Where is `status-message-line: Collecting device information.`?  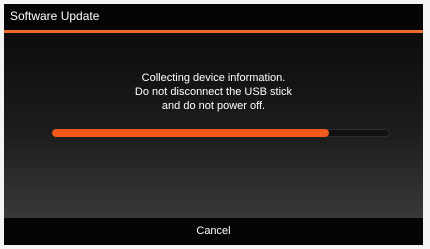
status-message-line: Collecting device information. is located at coordinates (213, 78).